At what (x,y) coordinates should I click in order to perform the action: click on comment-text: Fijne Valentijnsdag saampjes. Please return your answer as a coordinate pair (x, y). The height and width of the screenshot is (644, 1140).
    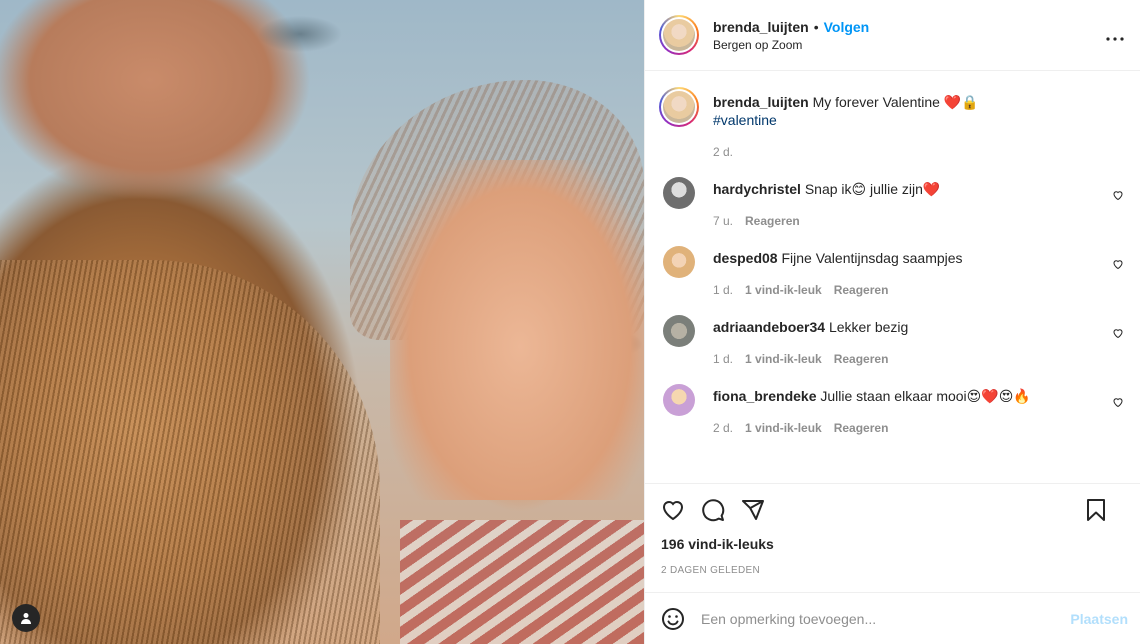
    Looking at the image, I should click on (872, 258).